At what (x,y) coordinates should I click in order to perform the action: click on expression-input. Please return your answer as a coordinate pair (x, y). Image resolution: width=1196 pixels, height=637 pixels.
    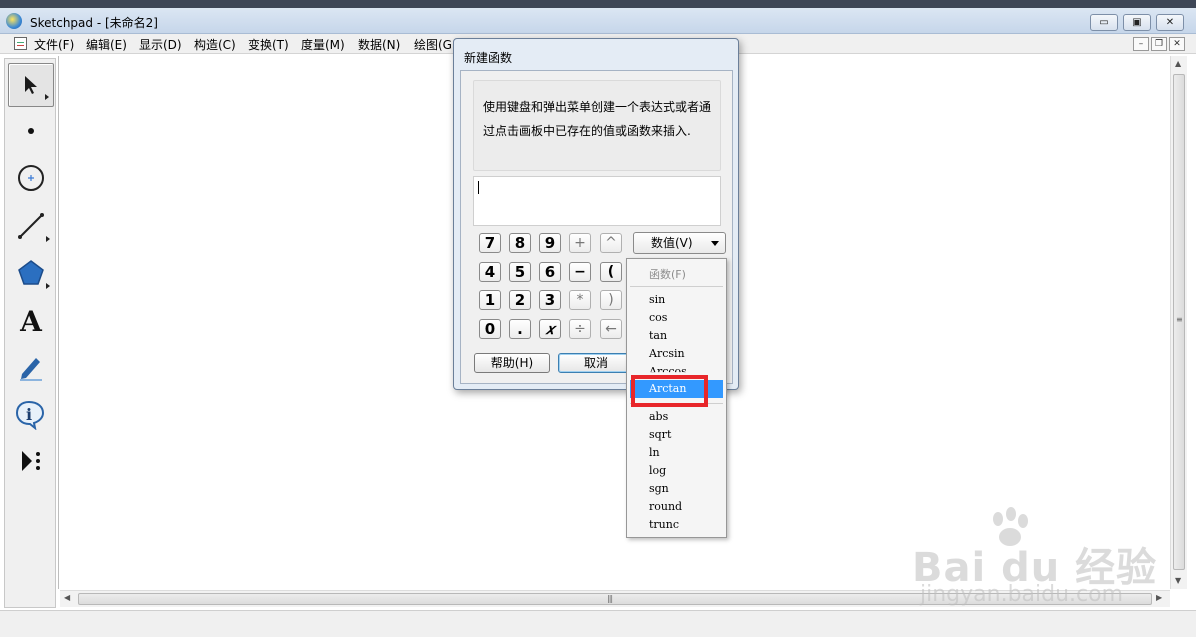
    Looking at the image, I should click on (597, 201).